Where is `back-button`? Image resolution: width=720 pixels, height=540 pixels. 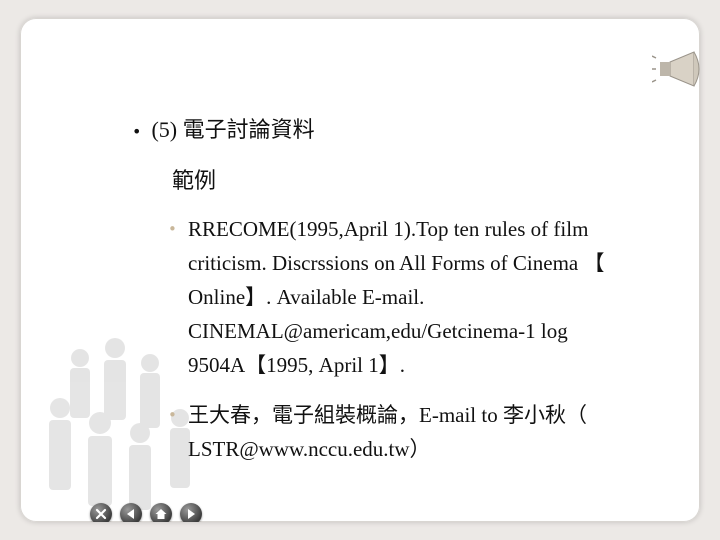
back-button is located at coordinates (131, 512).